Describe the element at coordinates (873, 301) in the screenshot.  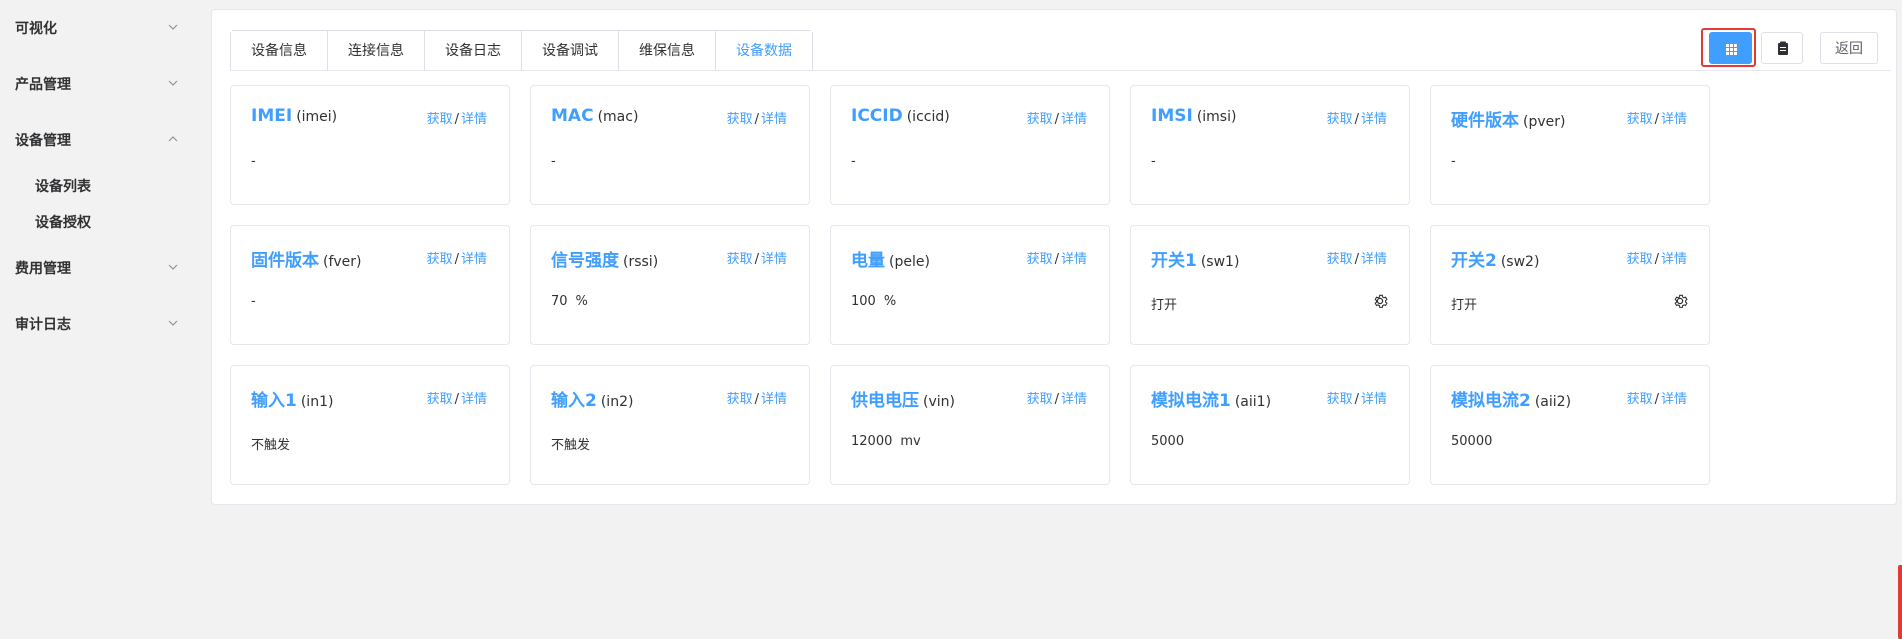
I see `card-value: 100%` at that location.